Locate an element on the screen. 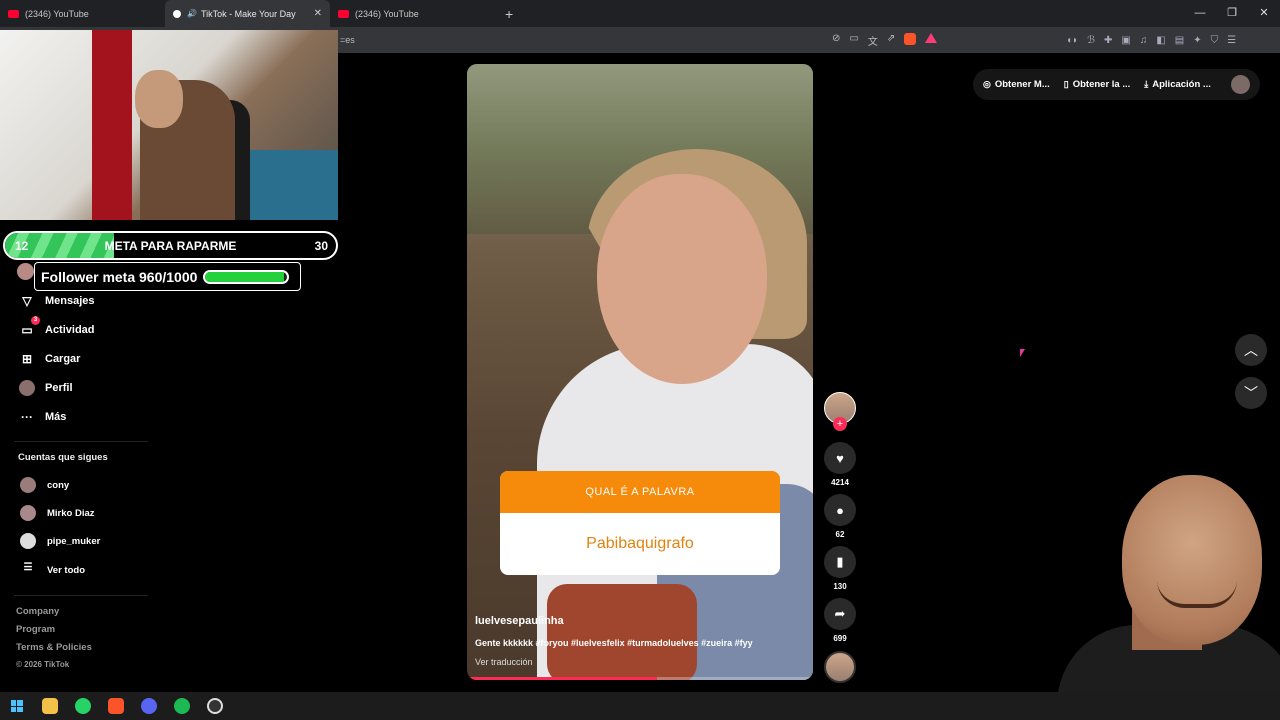  comment-action: ● 62 is located at coordinates (840, 516).